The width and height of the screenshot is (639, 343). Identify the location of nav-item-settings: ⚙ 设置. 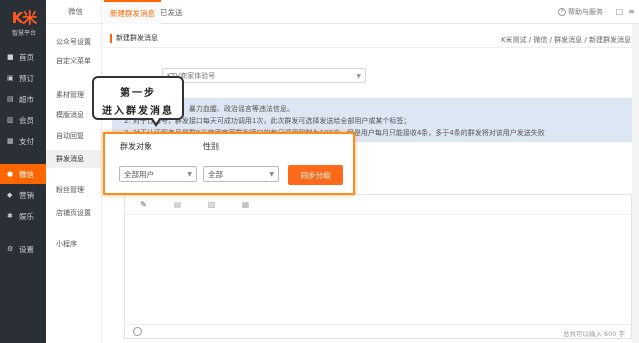
(23, 249).